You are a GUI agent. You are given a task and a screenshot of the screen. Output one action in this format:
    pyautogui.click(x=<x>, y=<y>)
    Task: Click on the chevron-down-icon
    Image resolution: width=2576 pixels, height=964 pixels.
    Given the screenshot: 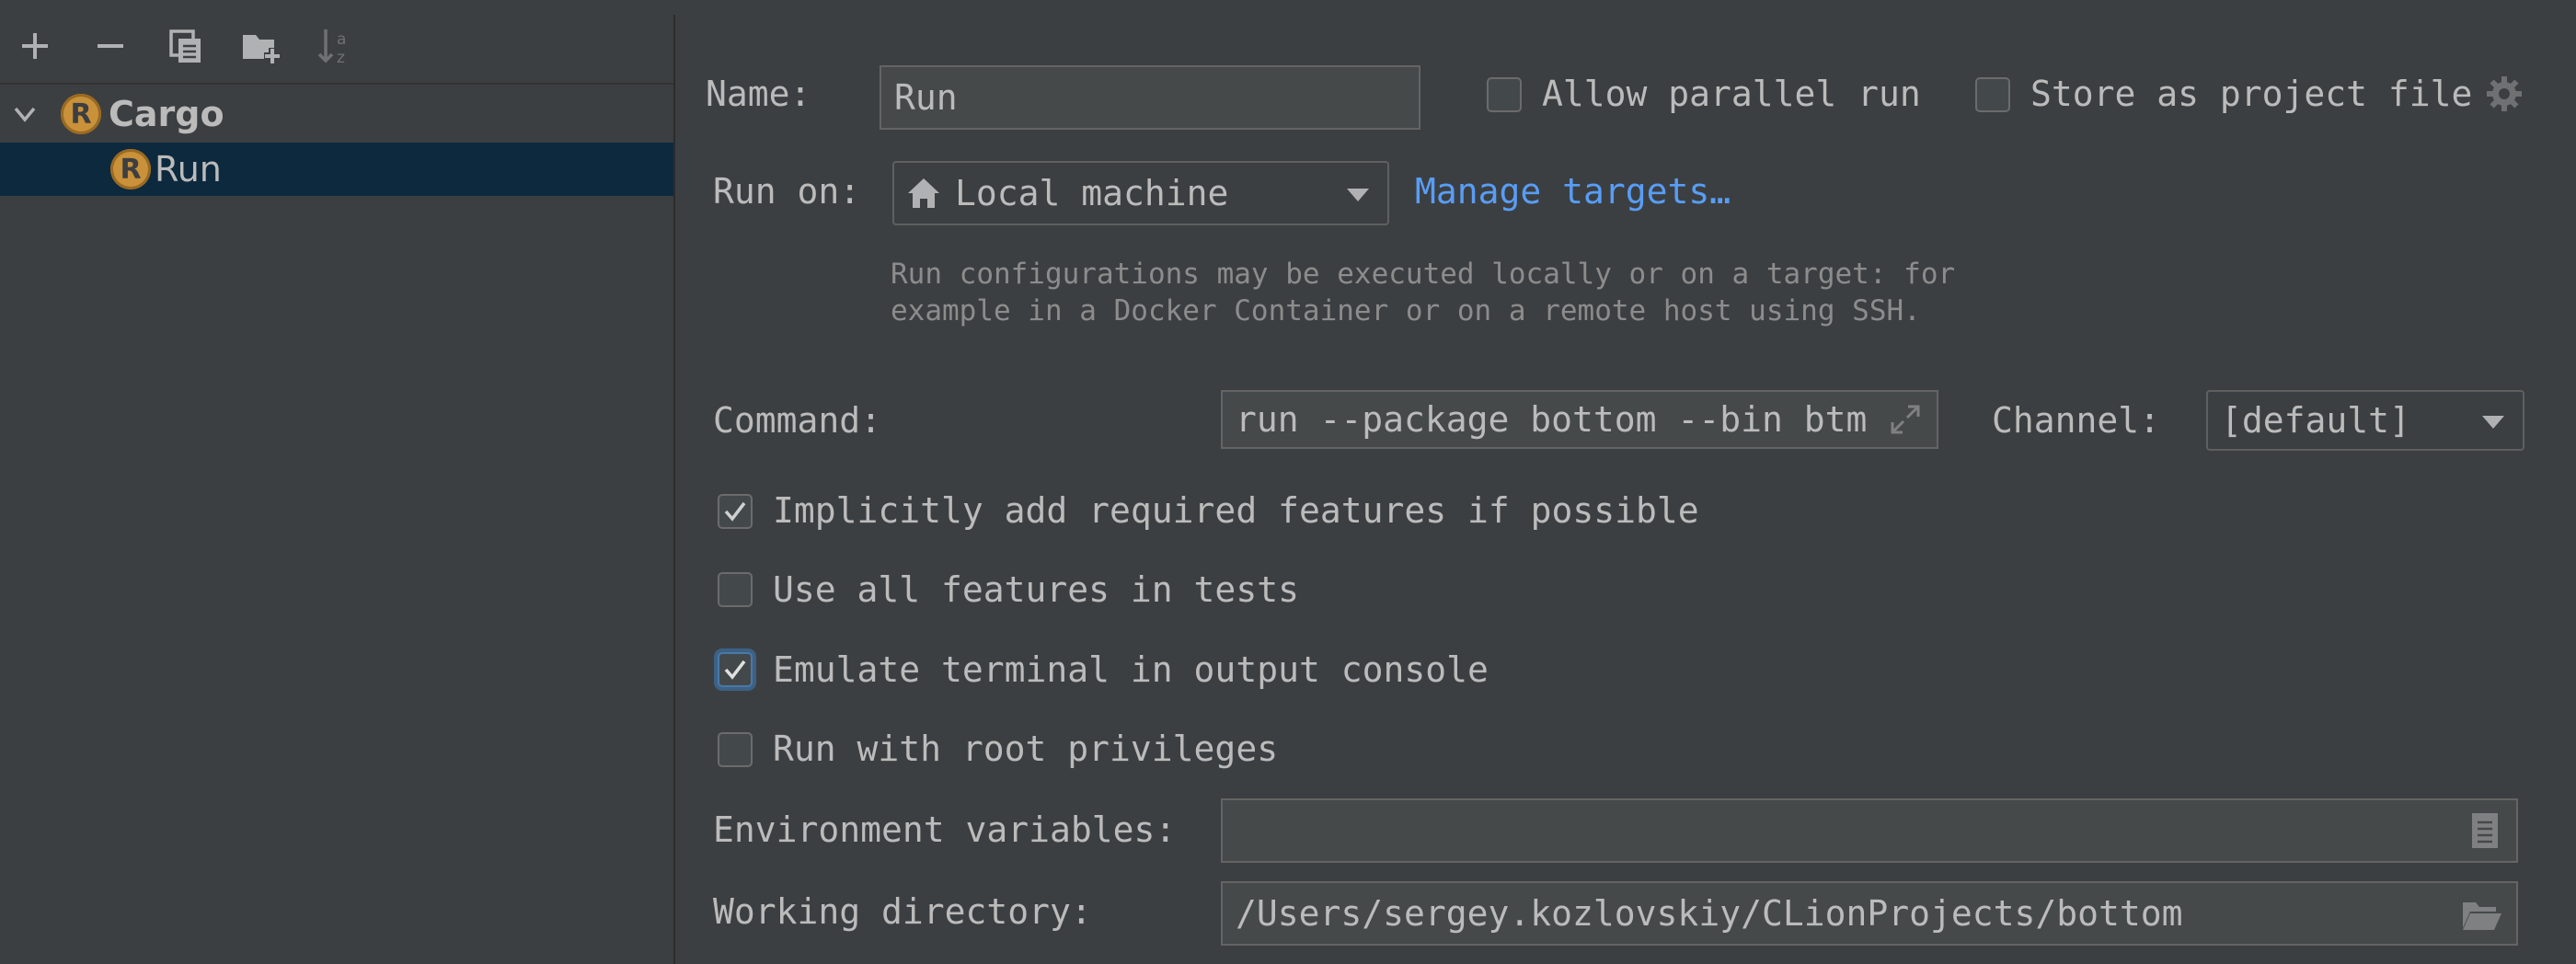 What is the action you would take?
    pyautogui.click(x=25, y=114)
    